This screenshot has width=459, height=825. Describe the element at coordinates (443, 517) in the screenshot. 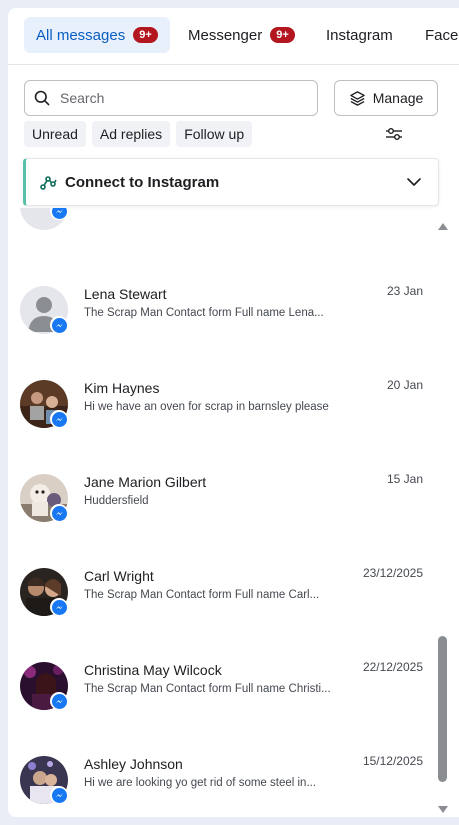

I see `conversation-scrollbar` at that location.